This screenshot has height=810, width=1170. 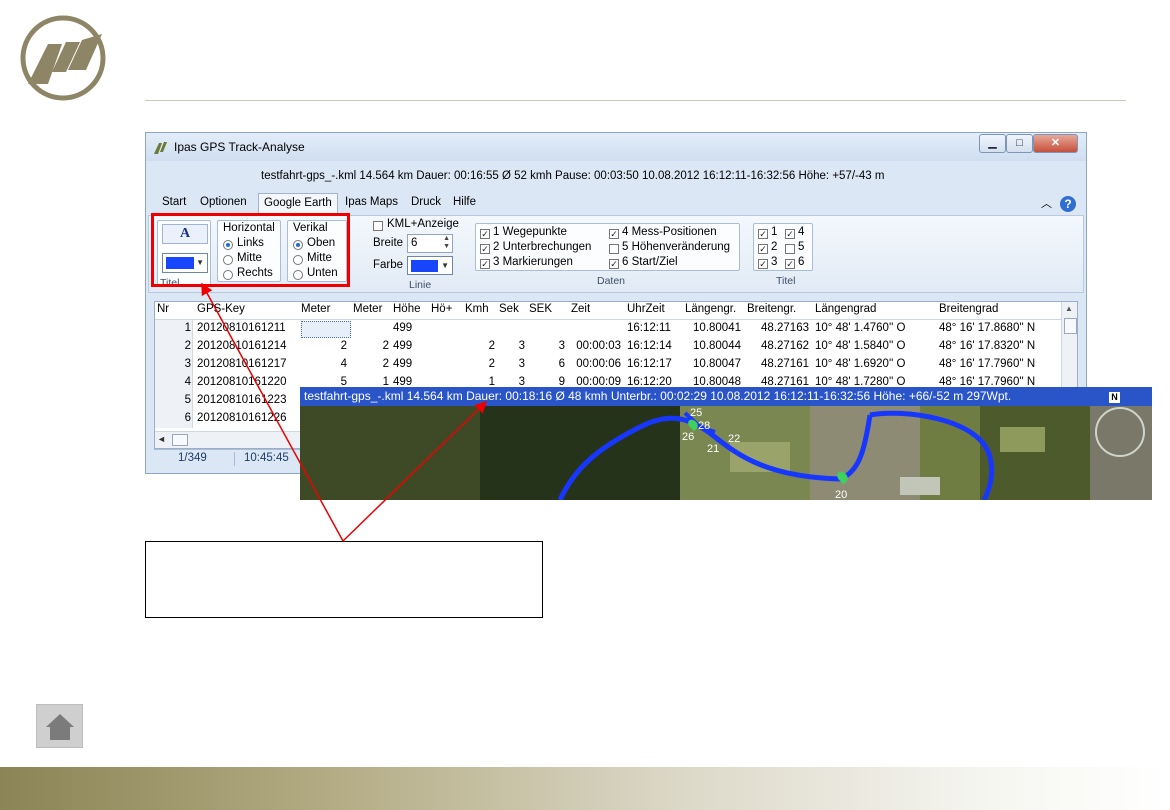 I want to click on column-header: Hö+, so click(x=441, y=311).